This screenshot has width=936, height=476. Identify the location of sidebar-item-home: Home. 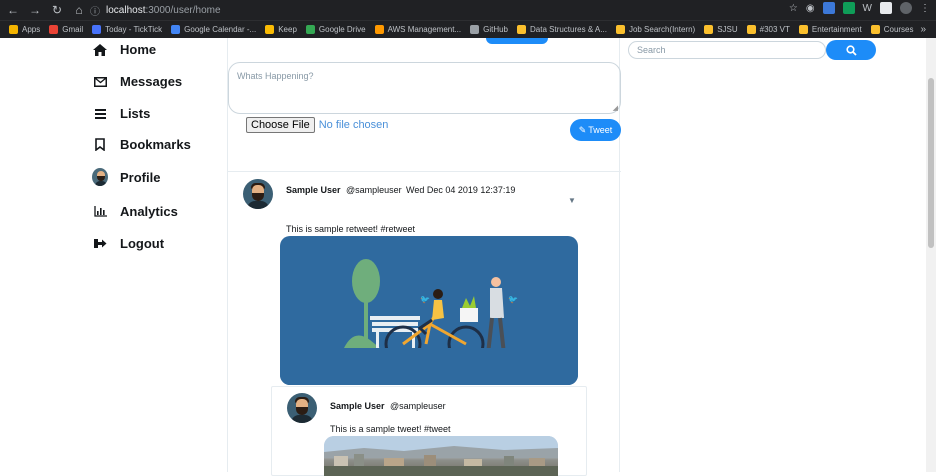
(124, 49).